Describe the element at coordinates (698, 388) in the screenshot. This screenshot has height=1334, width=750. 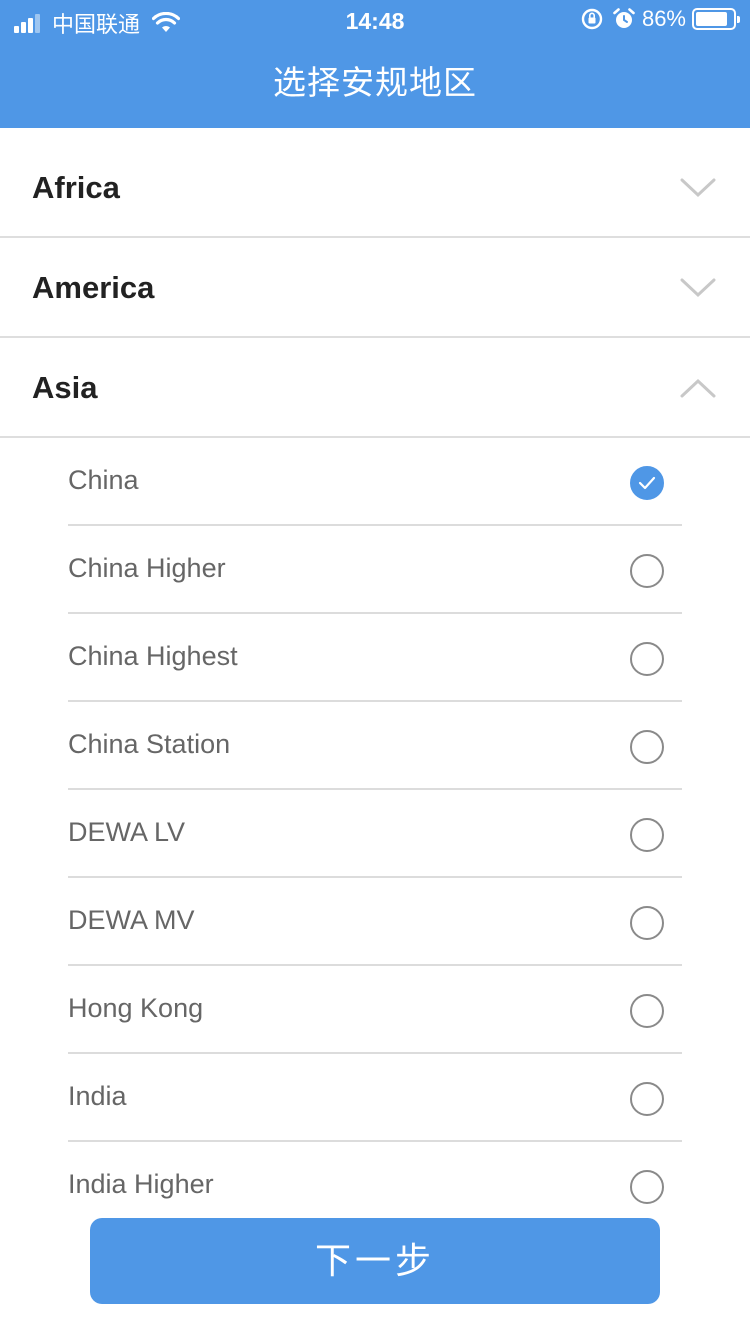
I see `chevron-up-icon` at that location.